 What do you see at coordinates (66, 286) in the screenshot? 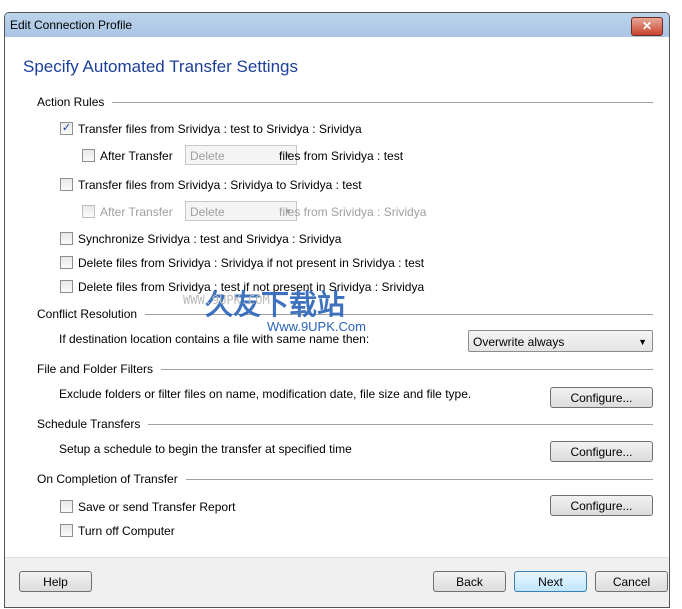
I see `delete2-checkbox` at bounding box center [66, 286].